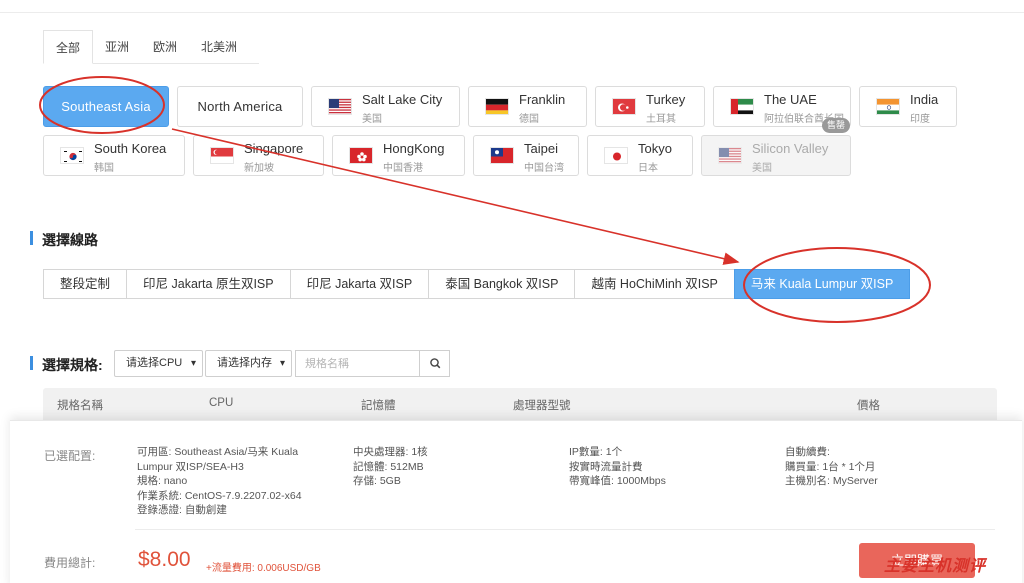  Describe the element at coordinates (402, 99) in the screenshot. I see `location-name: Salt Lake City` at that location.